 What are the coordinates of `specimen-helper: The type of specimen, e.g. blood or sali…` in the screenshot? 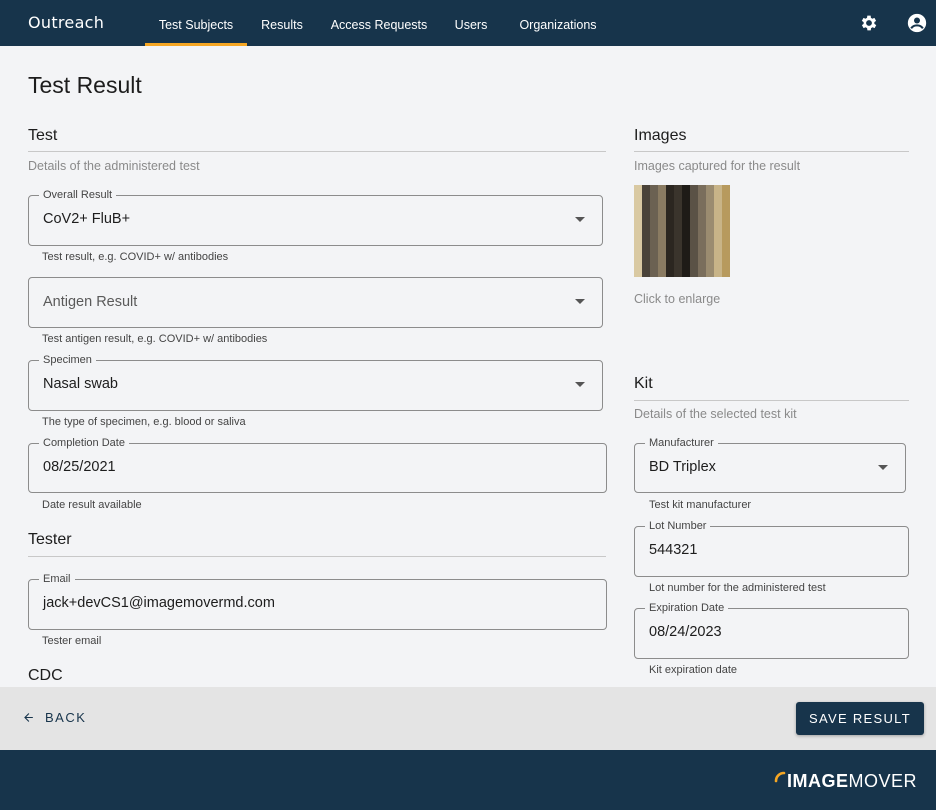 It's located at (144, 422).